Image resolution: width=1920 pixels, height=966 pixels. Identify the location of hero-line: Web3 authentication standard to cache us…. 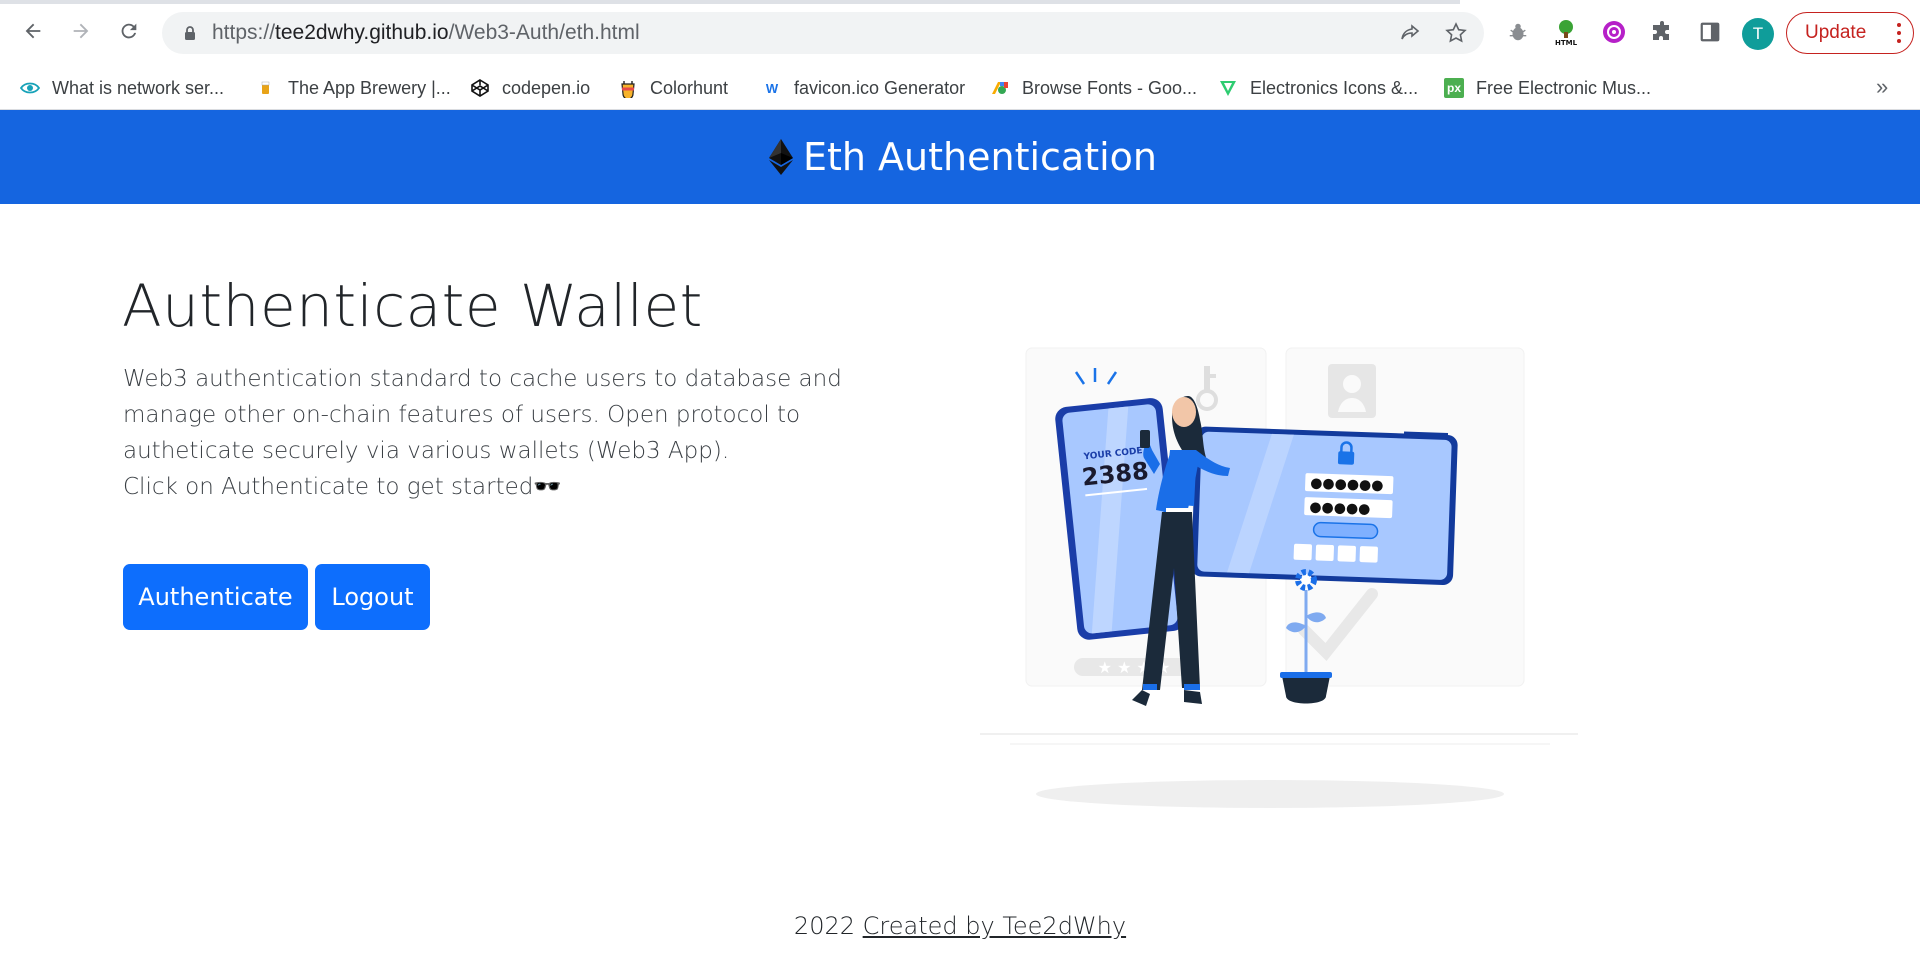
(482, 379).